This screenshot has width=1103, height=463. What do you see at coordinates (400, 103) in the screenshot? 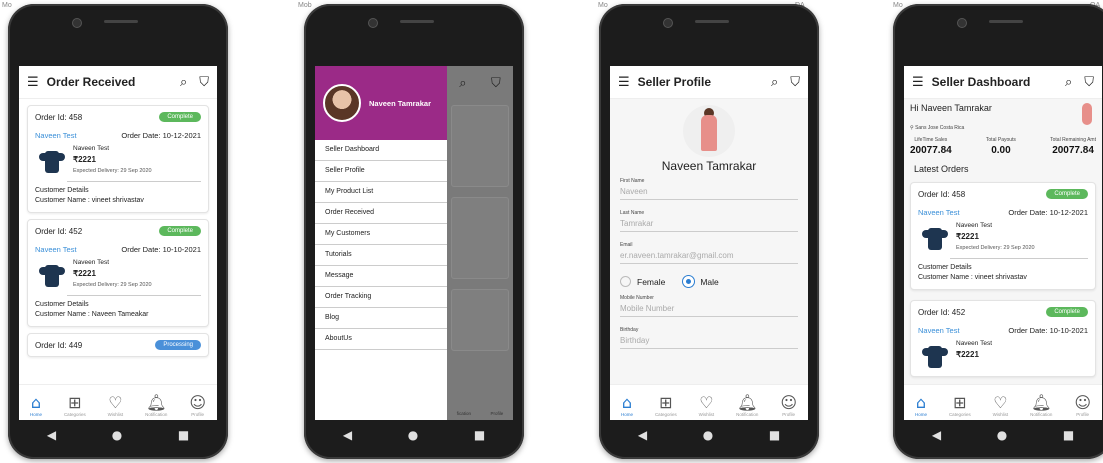
I see `user-name: Naveen Tamrakar` at bounding box center [400, 103].